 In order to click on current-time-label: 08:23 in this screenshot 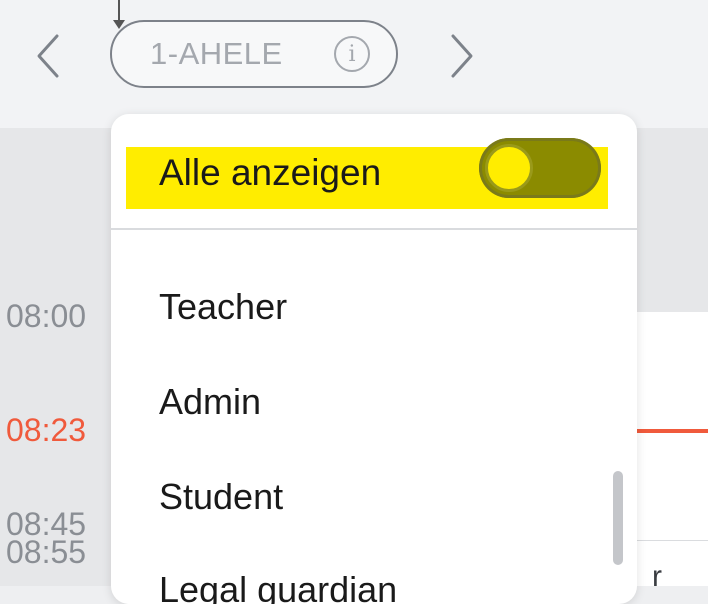, I will do `click(46, 430)`.